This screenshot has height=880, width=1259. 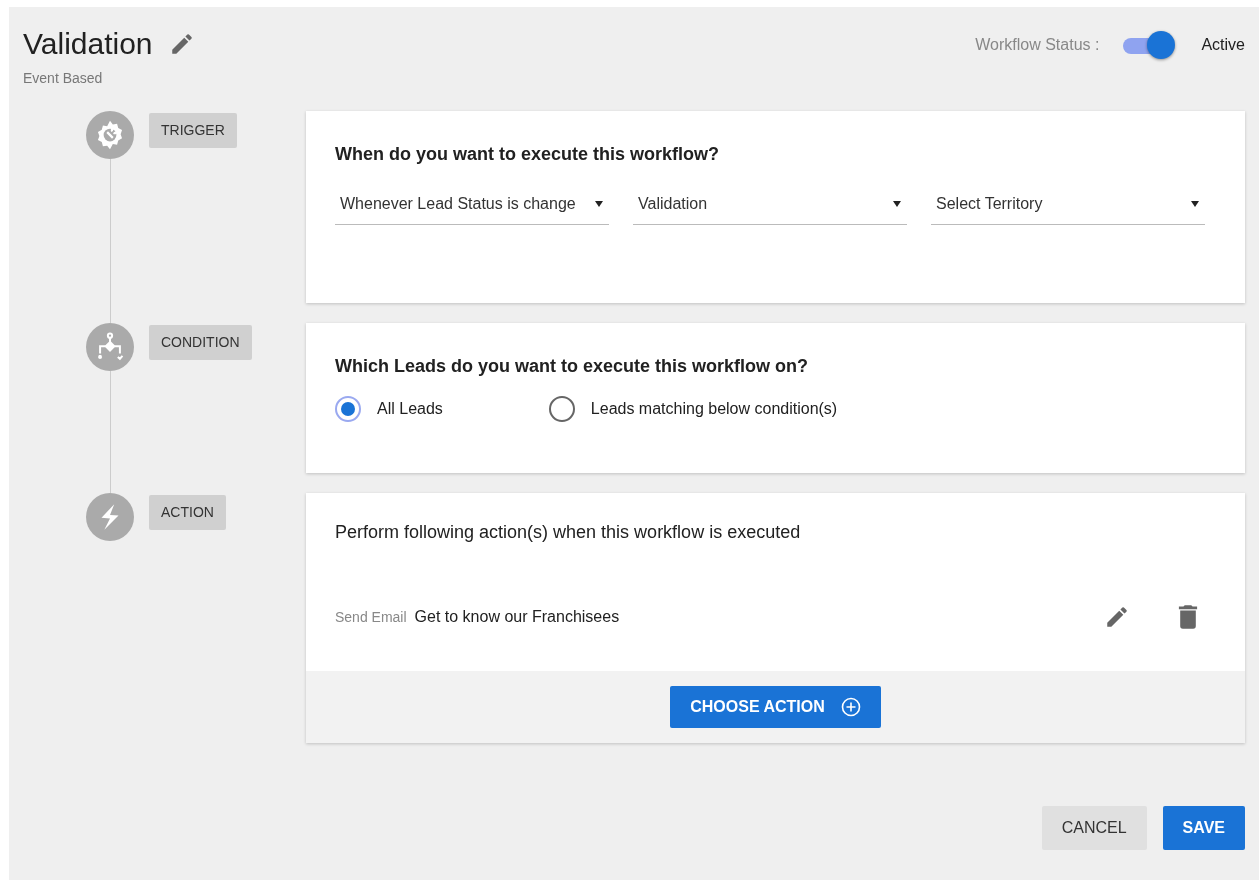 What do you see at coordinates (1037, 45) in the screenshot?
I see `status-label: Workflow Status :` at bounding box center [1037, 45].